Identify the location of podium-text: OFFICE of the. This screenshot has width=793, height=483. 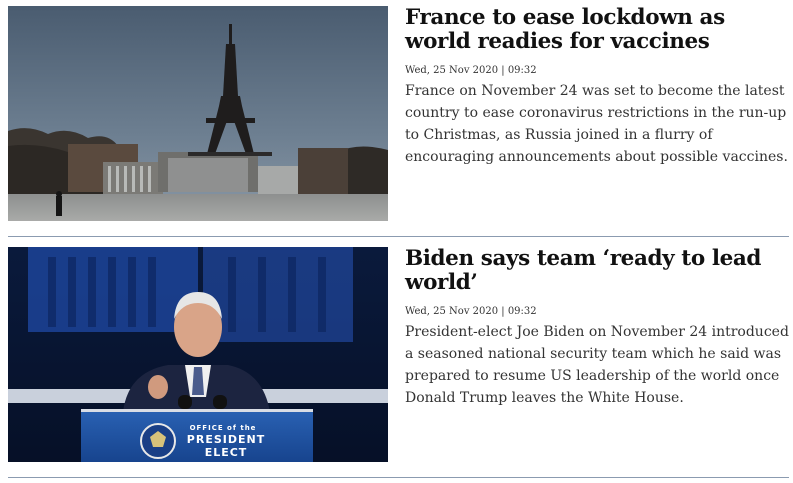
(223, 428).